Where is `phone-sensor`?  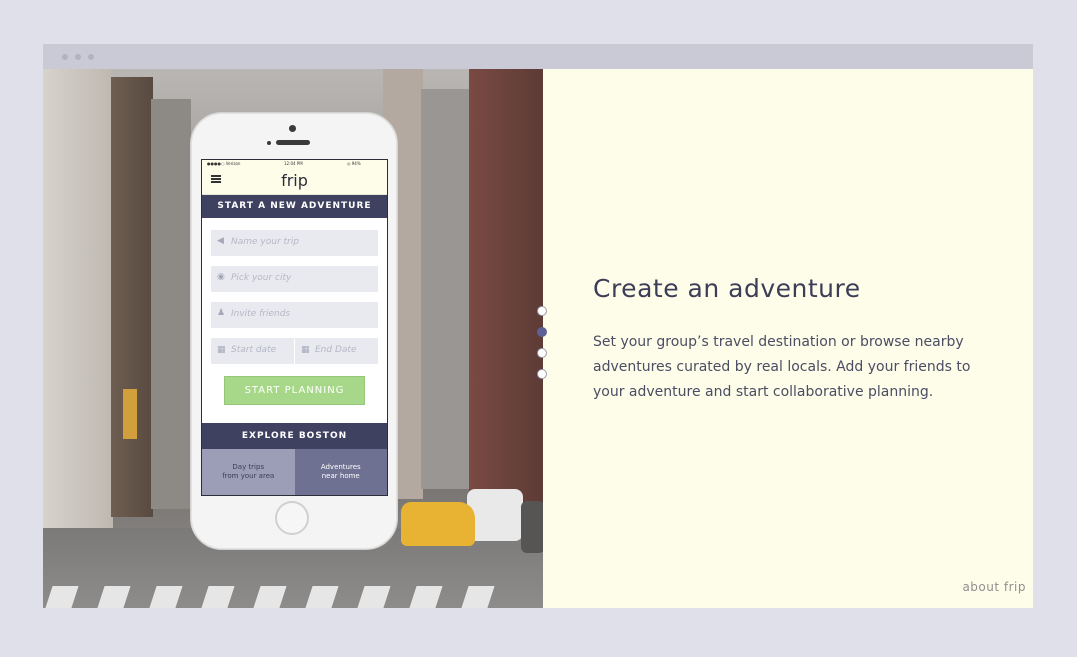 phone-sensor is located at coordinates (269, 143).